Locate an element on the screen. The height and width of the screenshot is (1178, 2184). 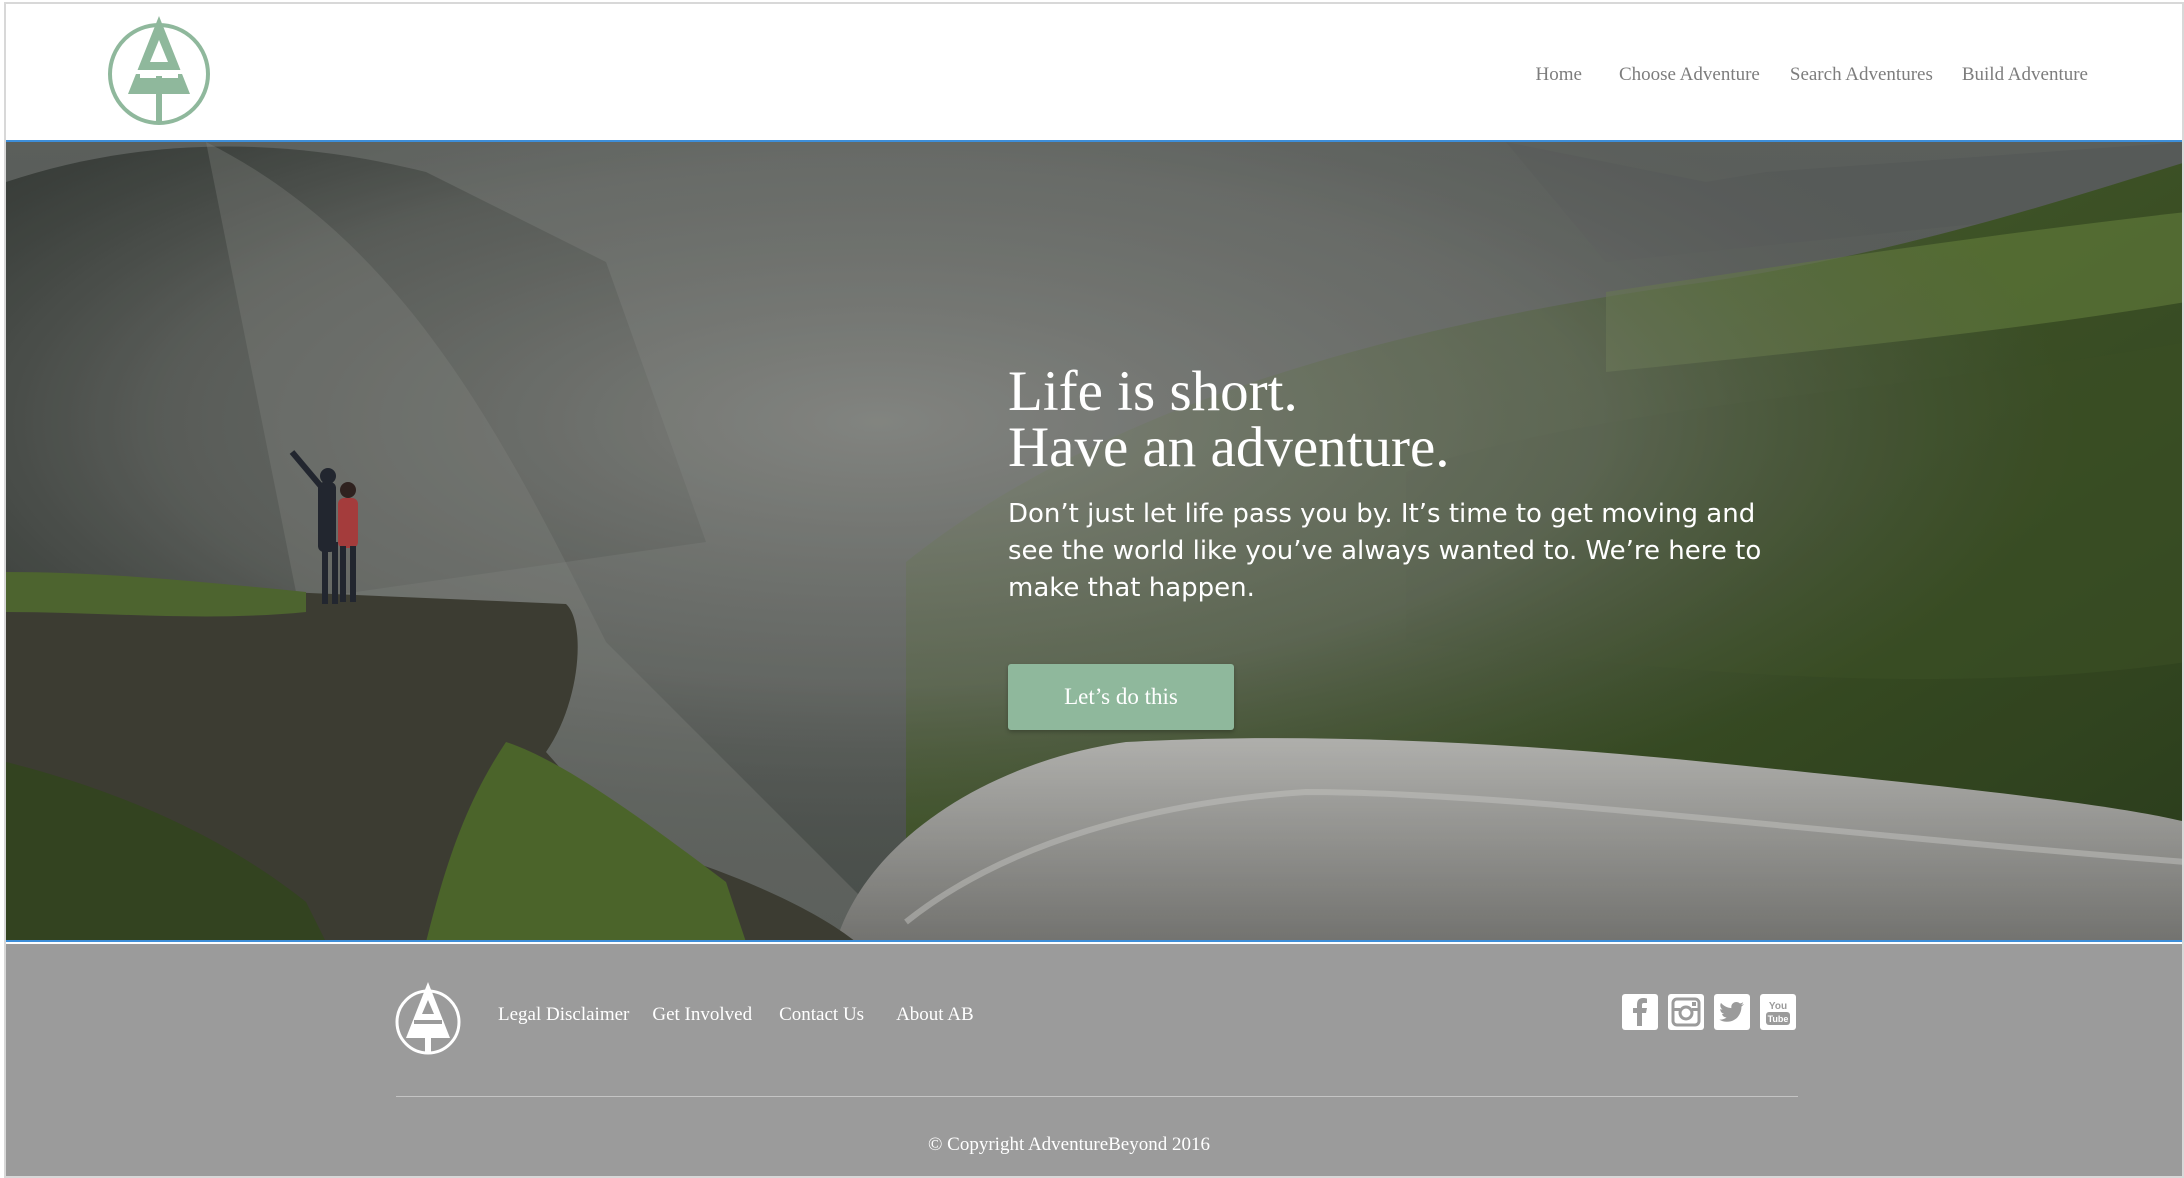
footer-link-contact-us: Contact Us is located at coordinates (821, 1015).